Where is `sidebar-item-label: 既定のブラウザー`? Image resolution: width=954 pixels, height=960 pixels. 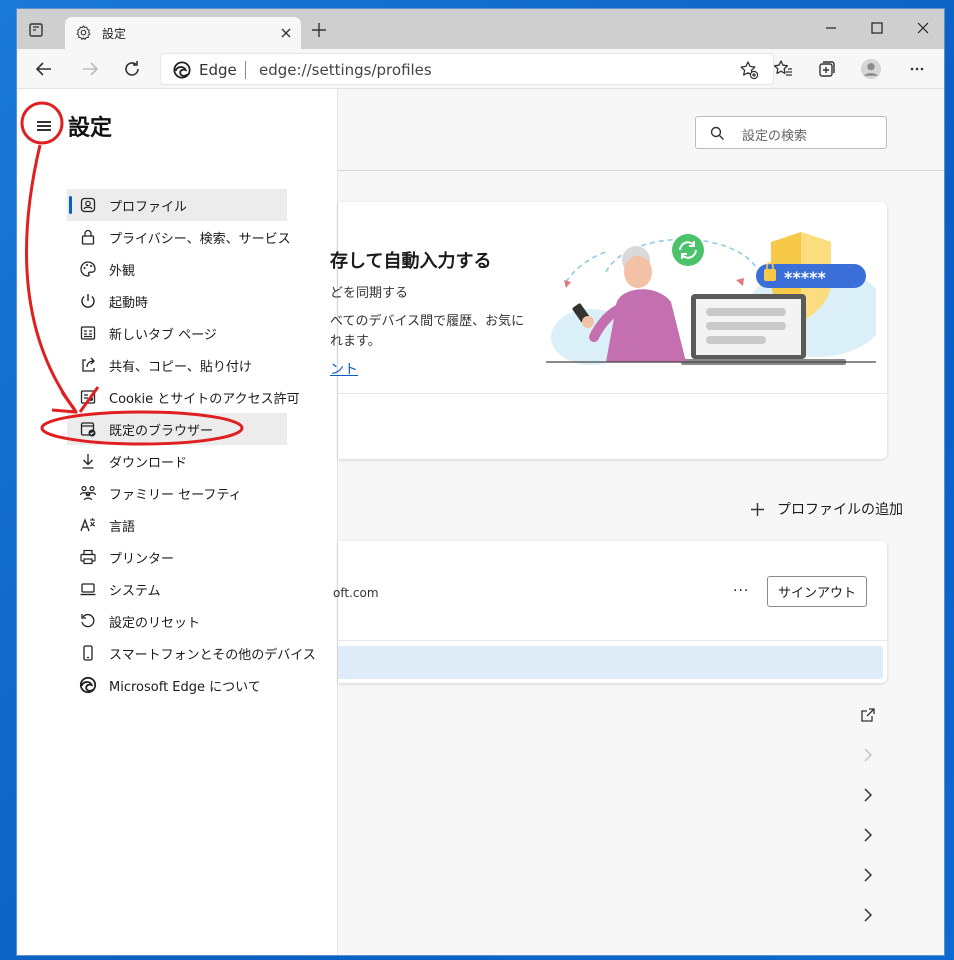 sidebar-item-label: 既定のブラウザー is located at coordinates (161, 431).